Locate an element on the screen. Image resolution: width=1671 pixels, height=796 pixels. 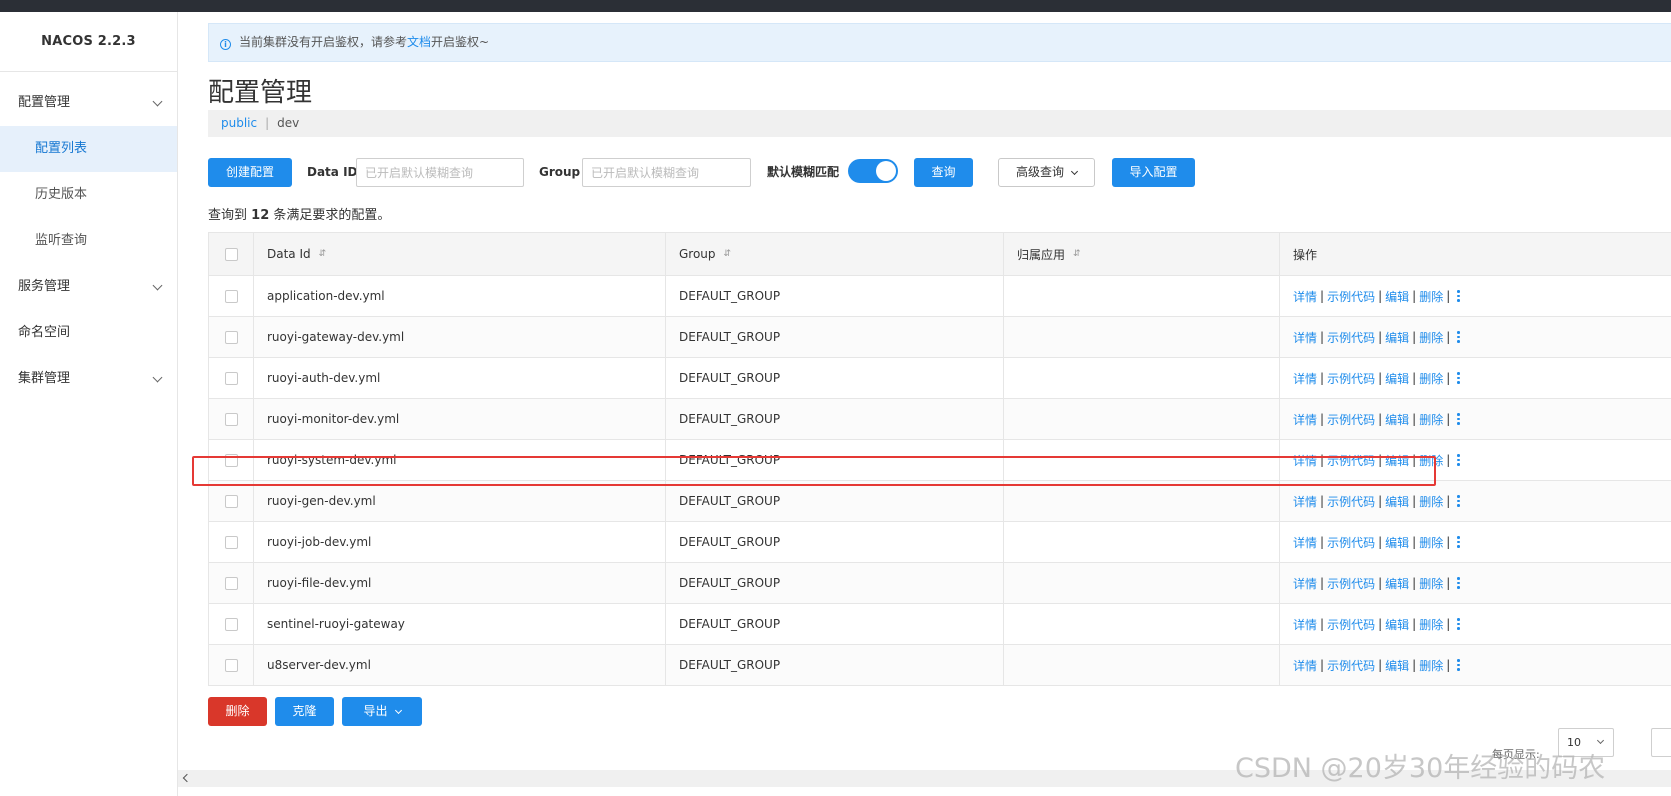
query-button: 查询 is located at coordinates (943, 172).